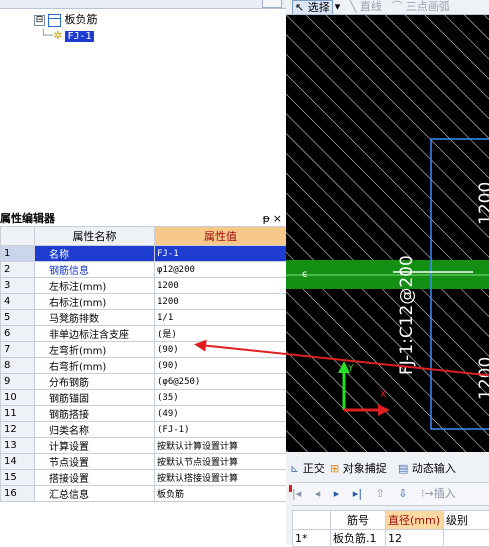 Image resolution: width=489 pixels, height=547 pixels. Describe the element at coordinates (338, 7) in the screenshot. I see `select-dropdown-caret: ▾` at that location.